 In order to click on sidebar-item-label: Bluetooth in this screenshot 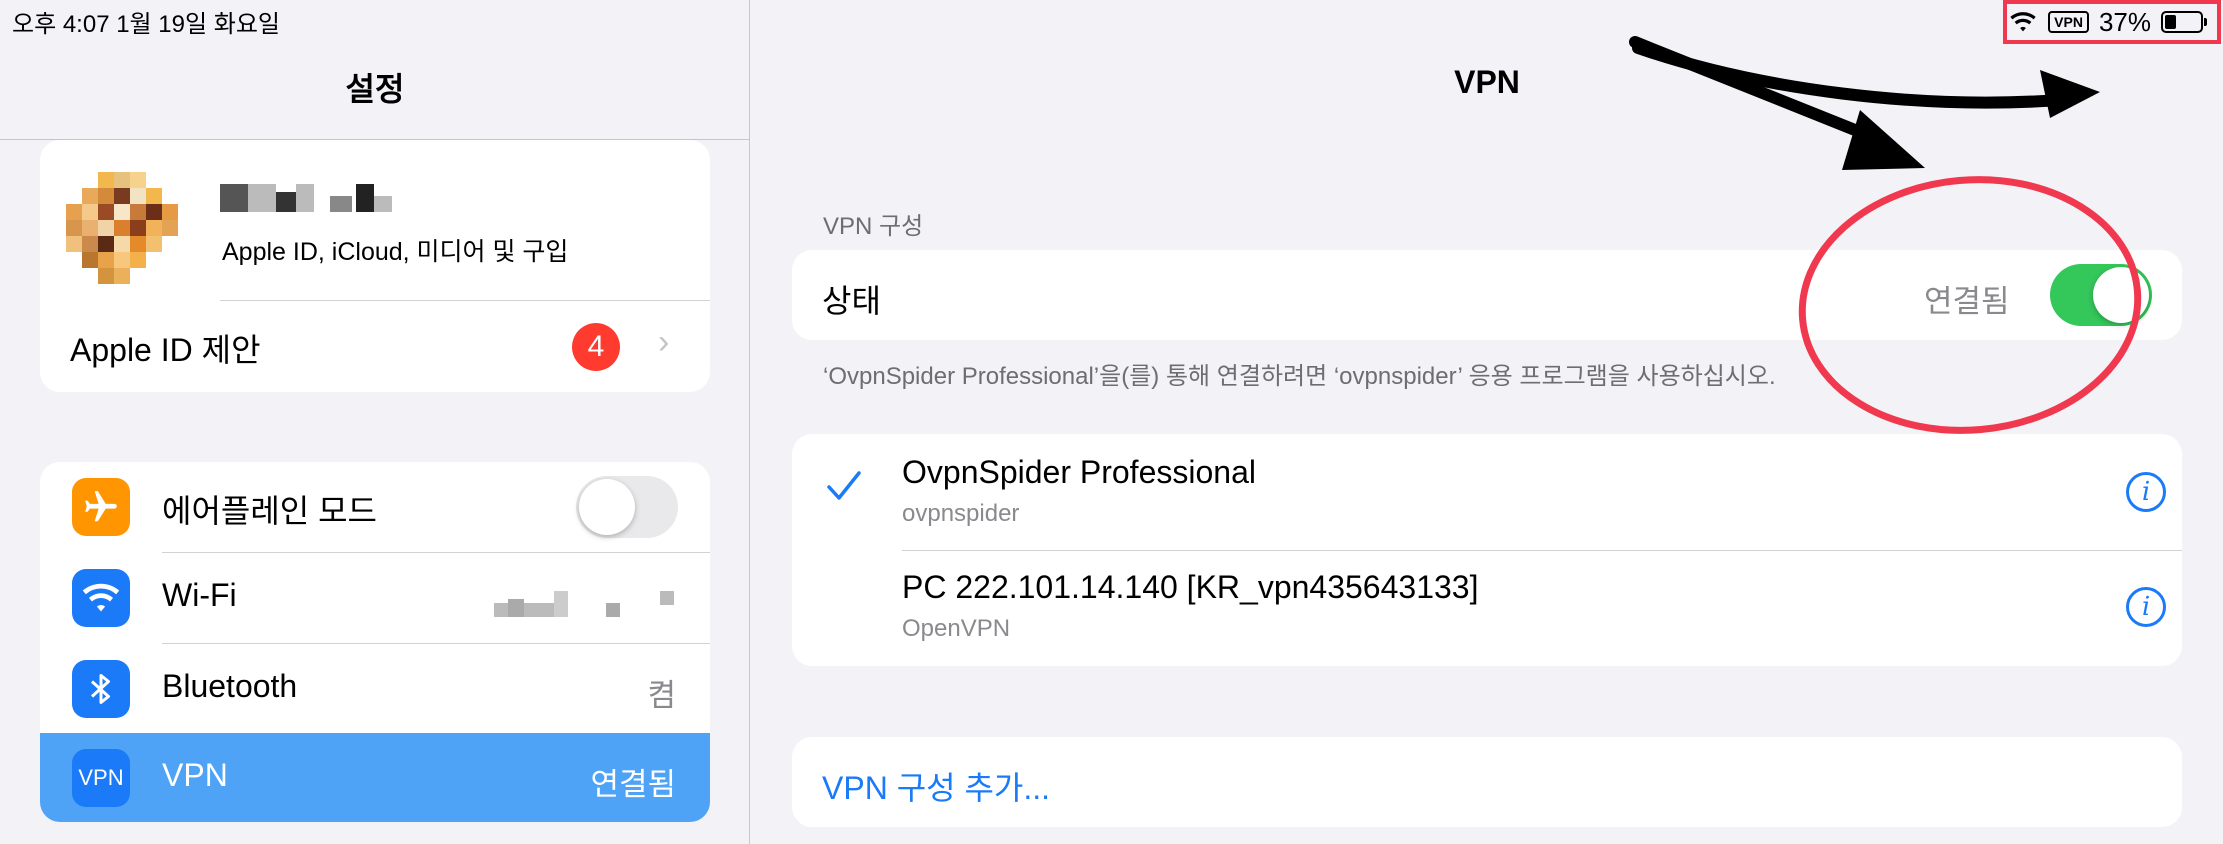, I will do `click(230, 686)`.